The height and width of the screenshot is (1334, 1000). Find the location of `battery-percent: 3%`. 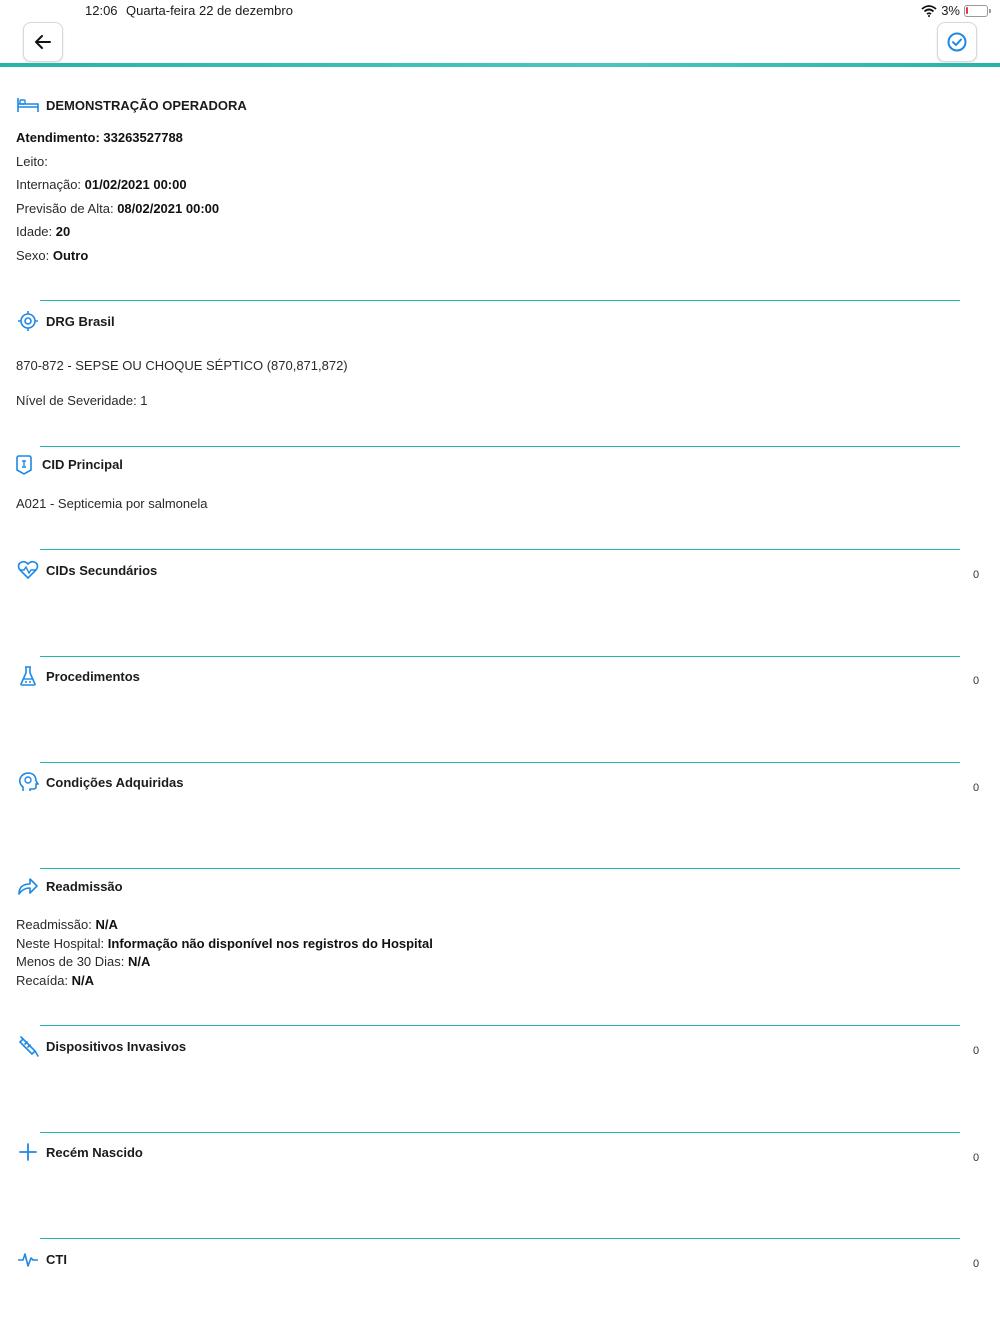

battery-percent: 3% is located at coordinates (950, 10).